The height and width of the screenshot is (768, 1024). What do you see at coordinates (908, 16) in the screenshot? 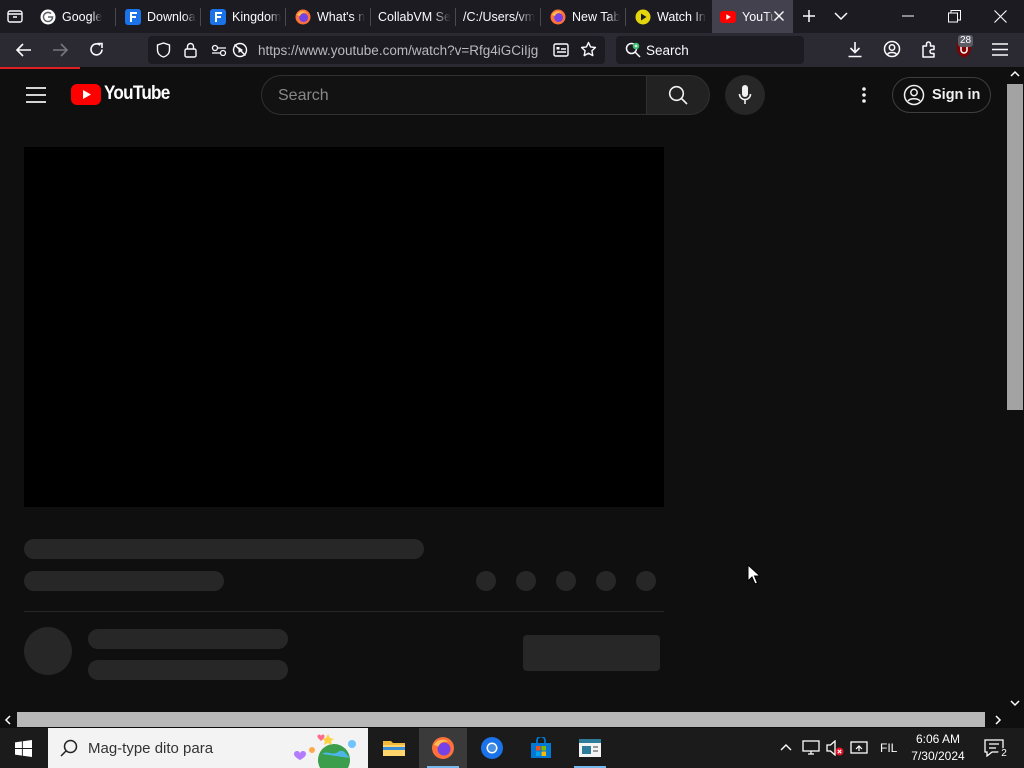
I see `minimize-icon` at bounding box center [908, 16].